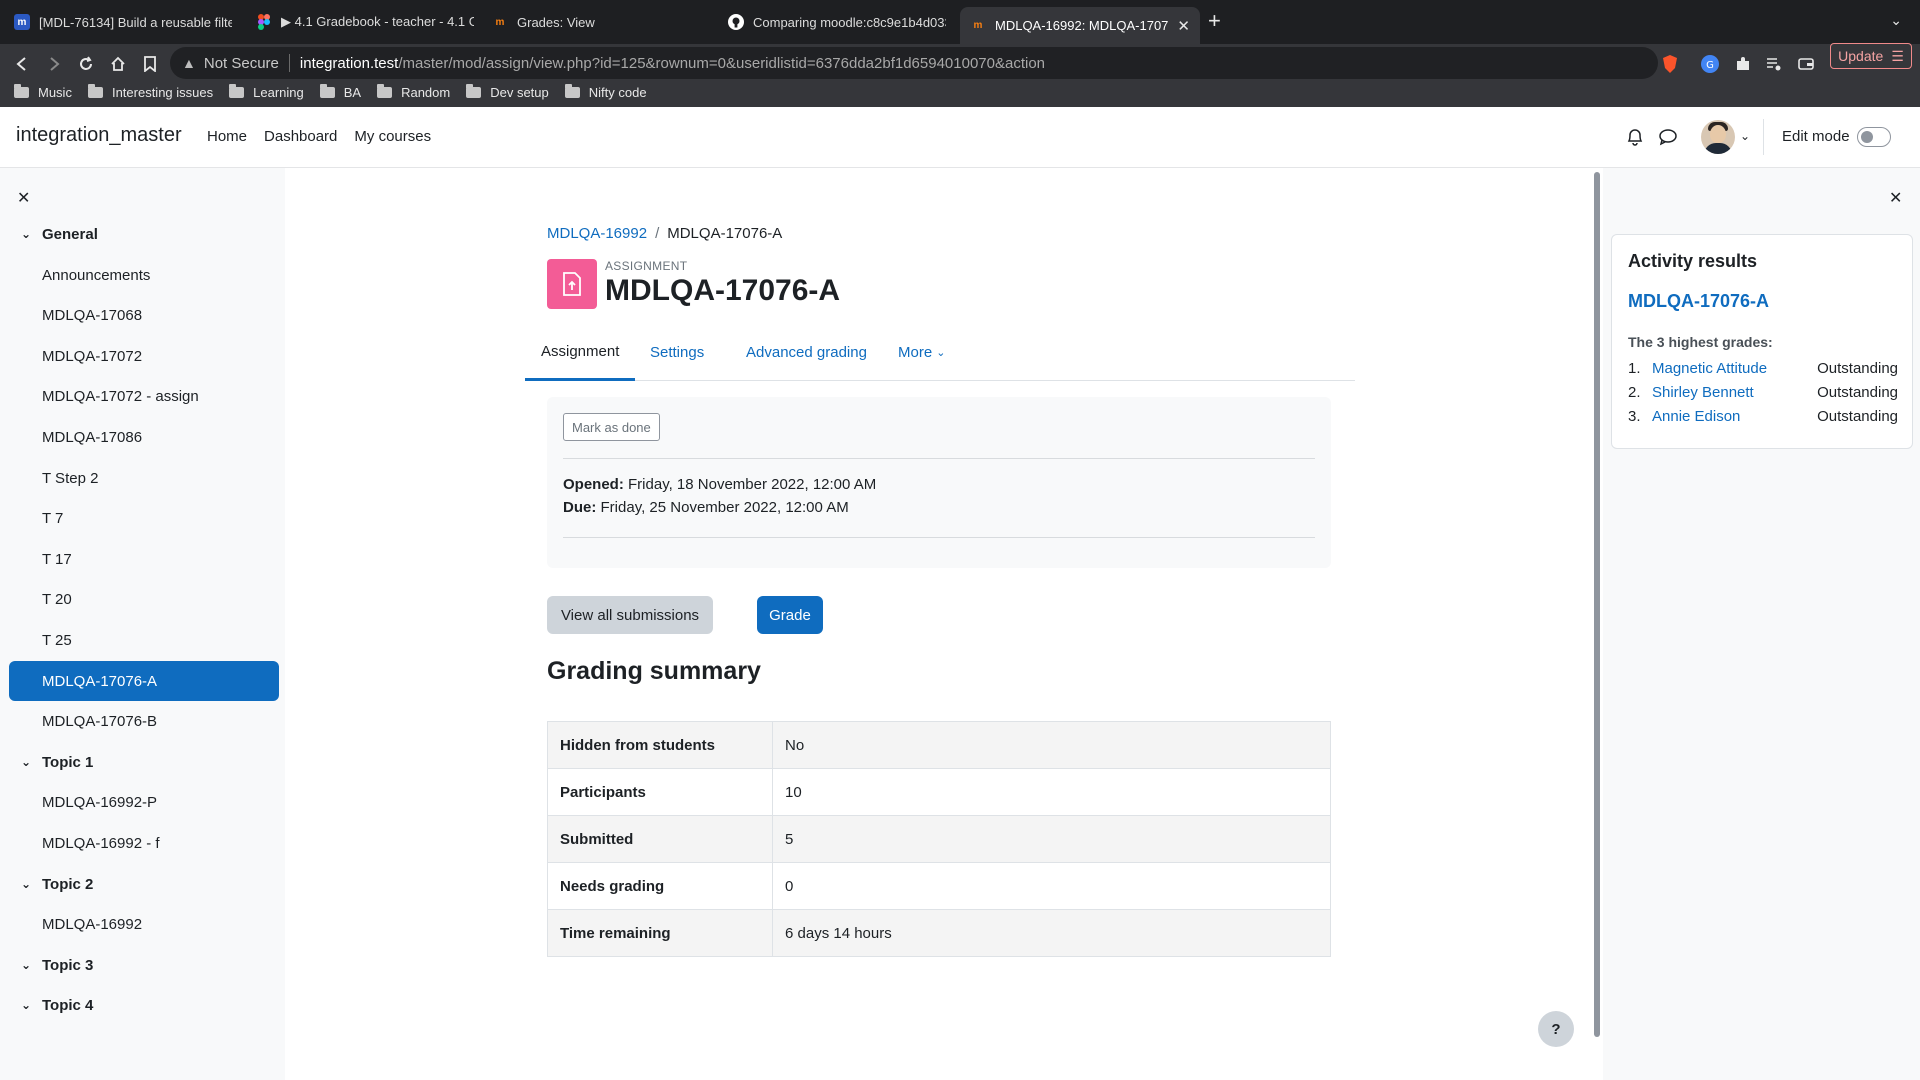 The height and width of the screenshot is (1080, 1920). I want to click on edit-mode-toggle, so click(1874, 137).